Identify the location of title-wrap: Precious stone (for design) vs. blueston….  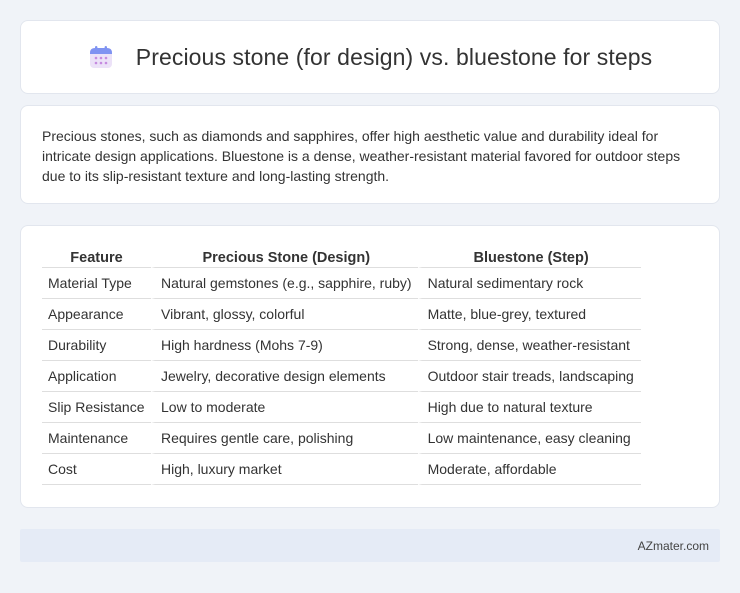
(370, 57).